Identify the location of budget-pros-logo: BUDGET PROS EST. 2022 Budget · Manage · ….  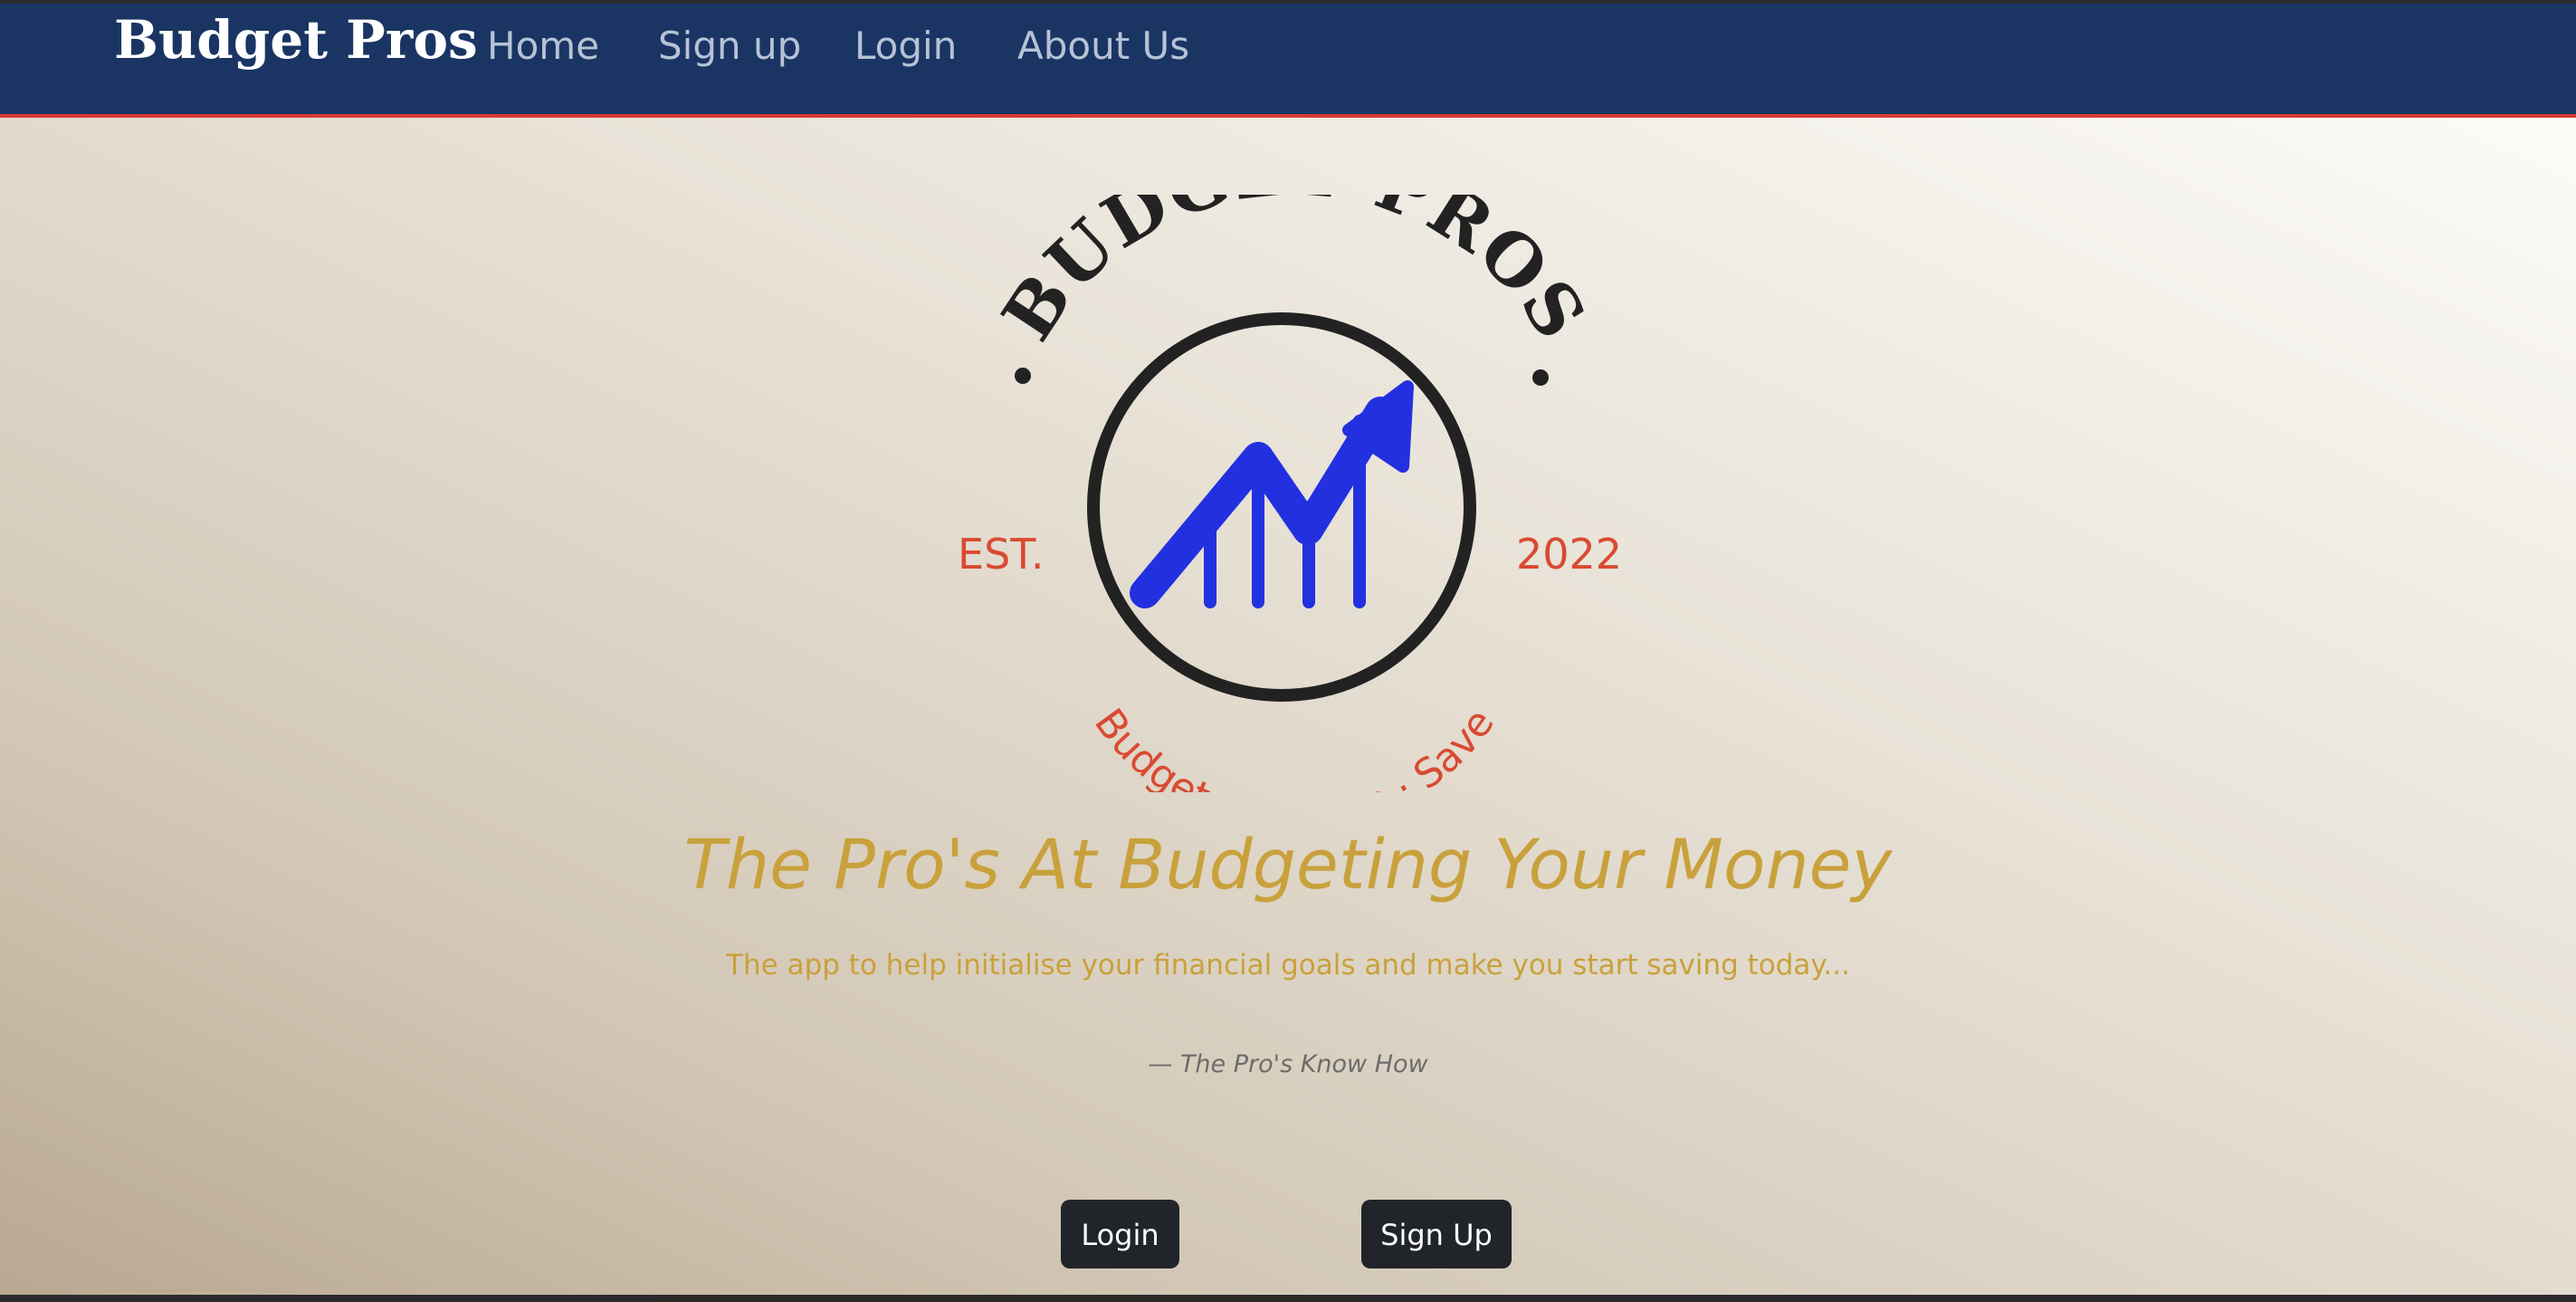
(1290, 494).